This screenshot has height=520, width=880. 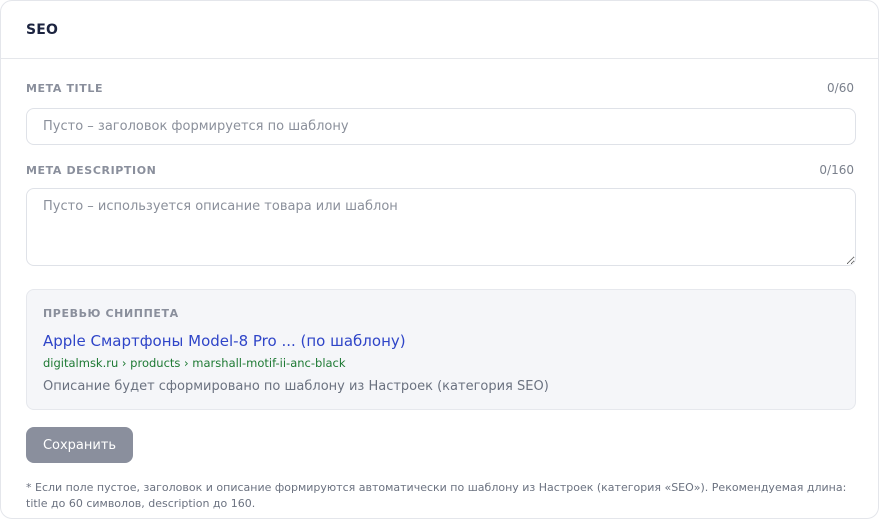 I want to click on meta-description-textarea, so click(x=441, y=227).